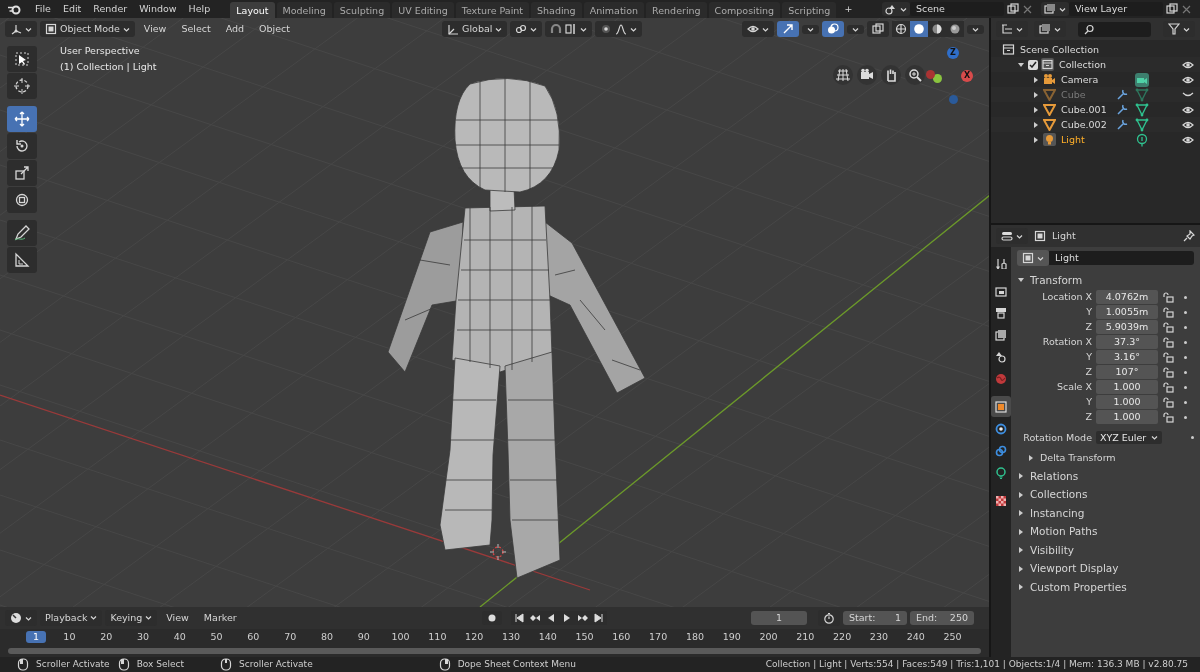 The width and height of the screenshot is (1200, 672). What do you see at coordinates (878, 29) in the screenshot?
I see `xray-toggle` at bounding box center [878, 29].